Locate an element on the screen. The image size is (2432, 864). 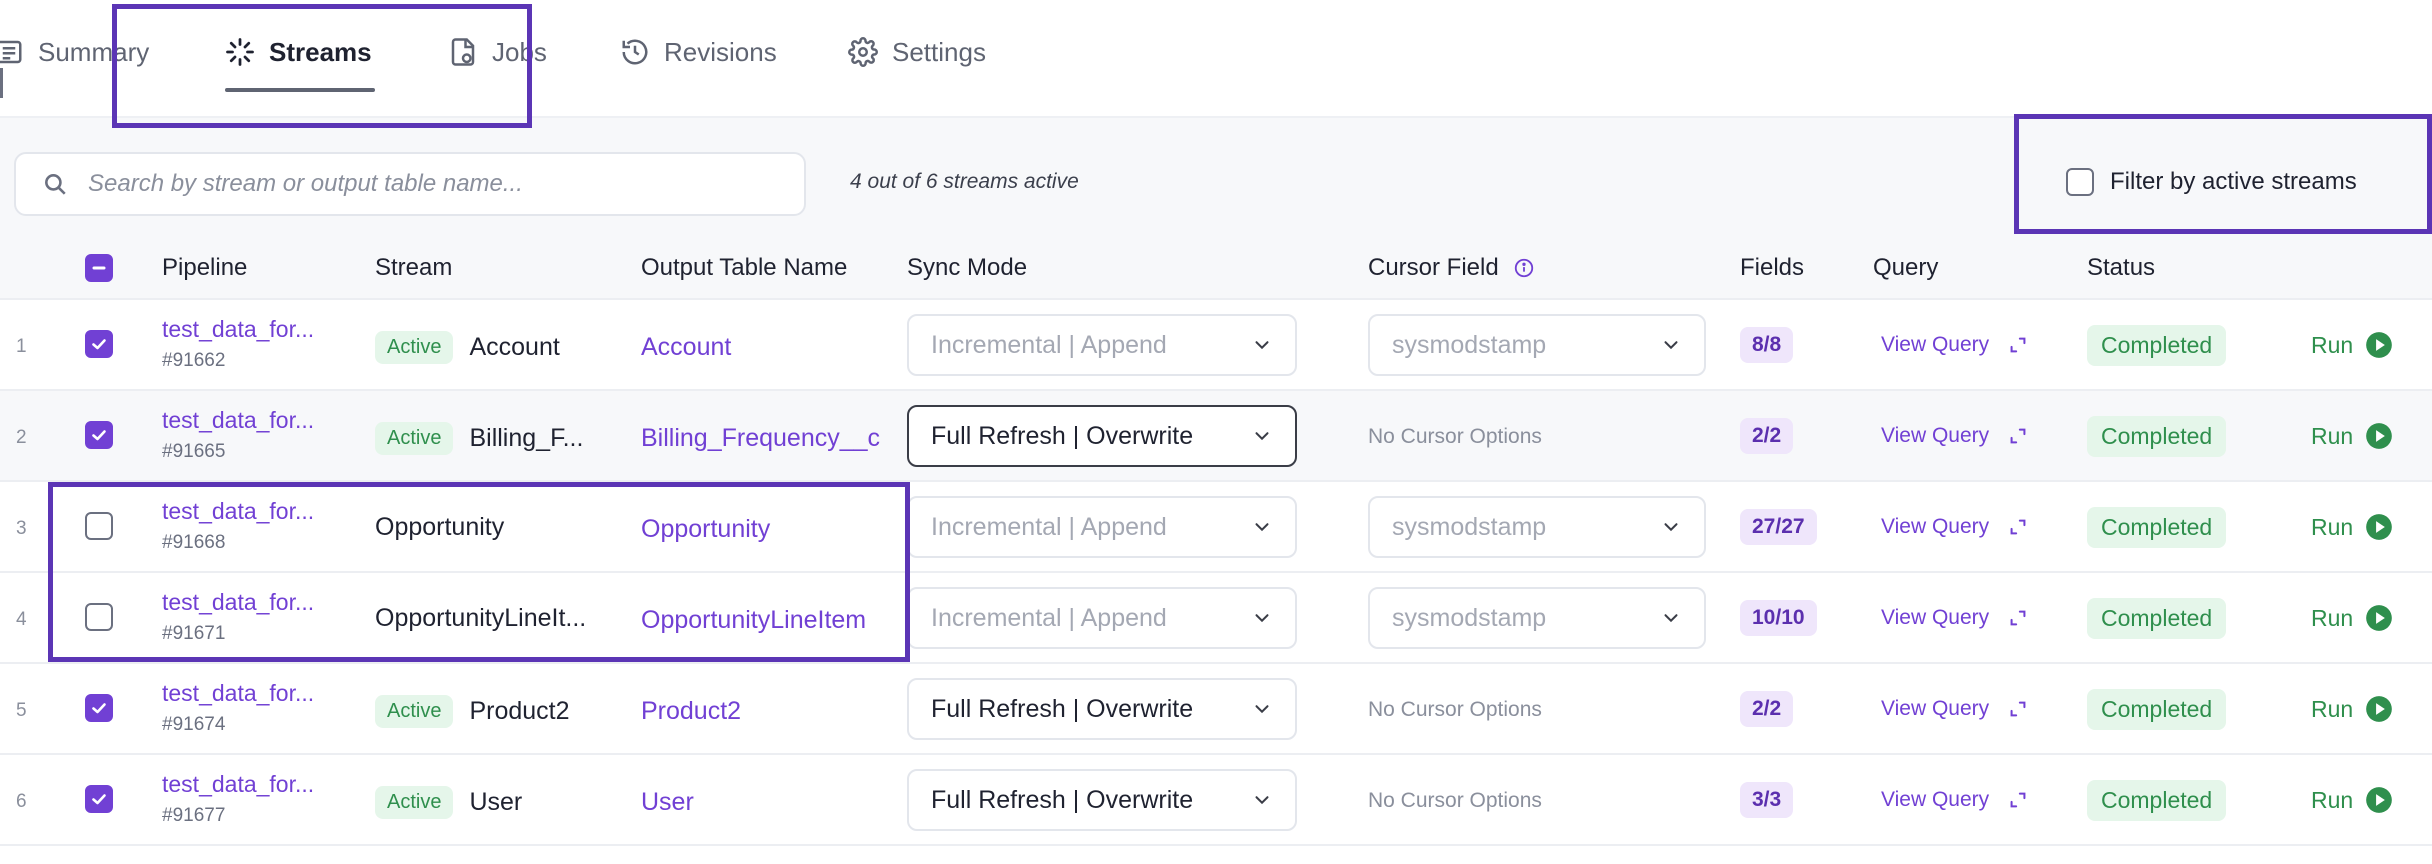
stream-cell: Active User is located at coordinates (448, 802).